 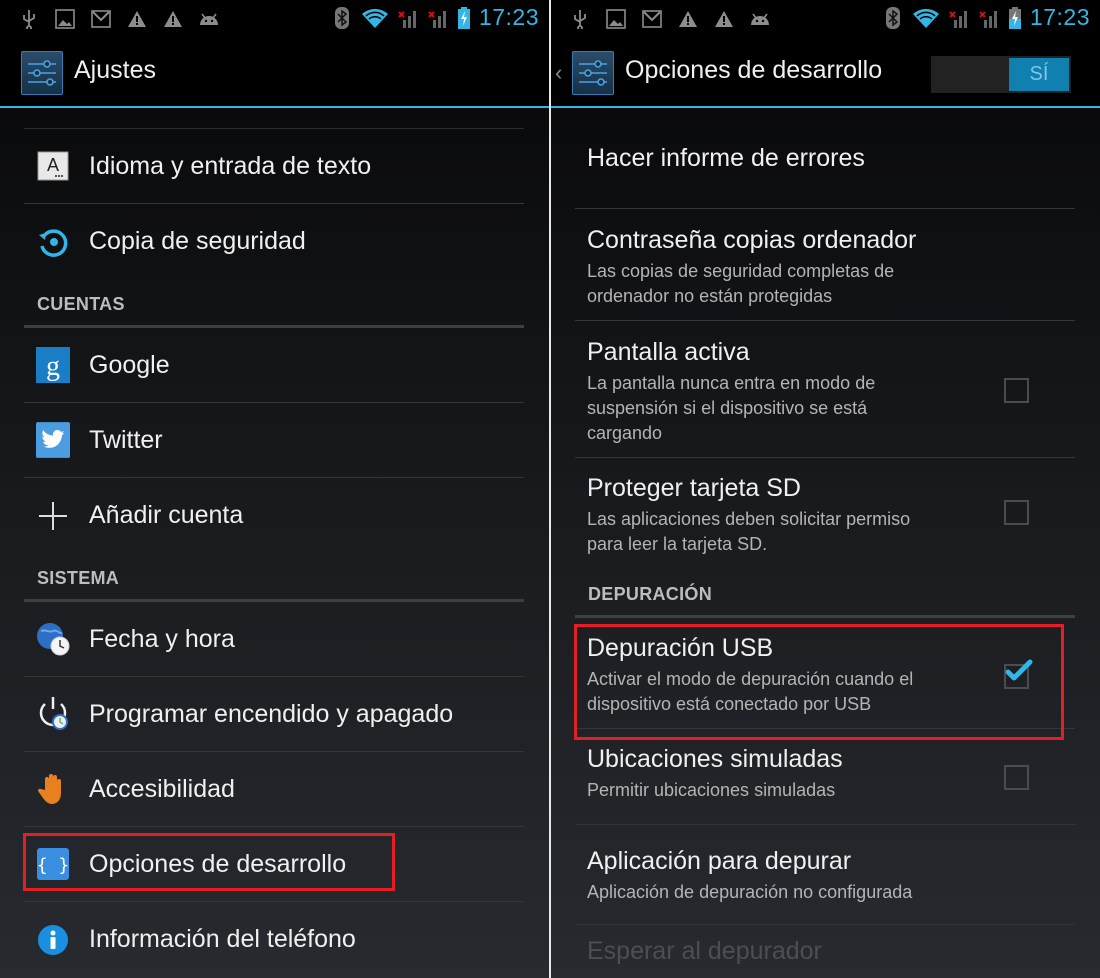 I want to click on section-header-accounts: CUENTAS, so click(x=274, y=303).